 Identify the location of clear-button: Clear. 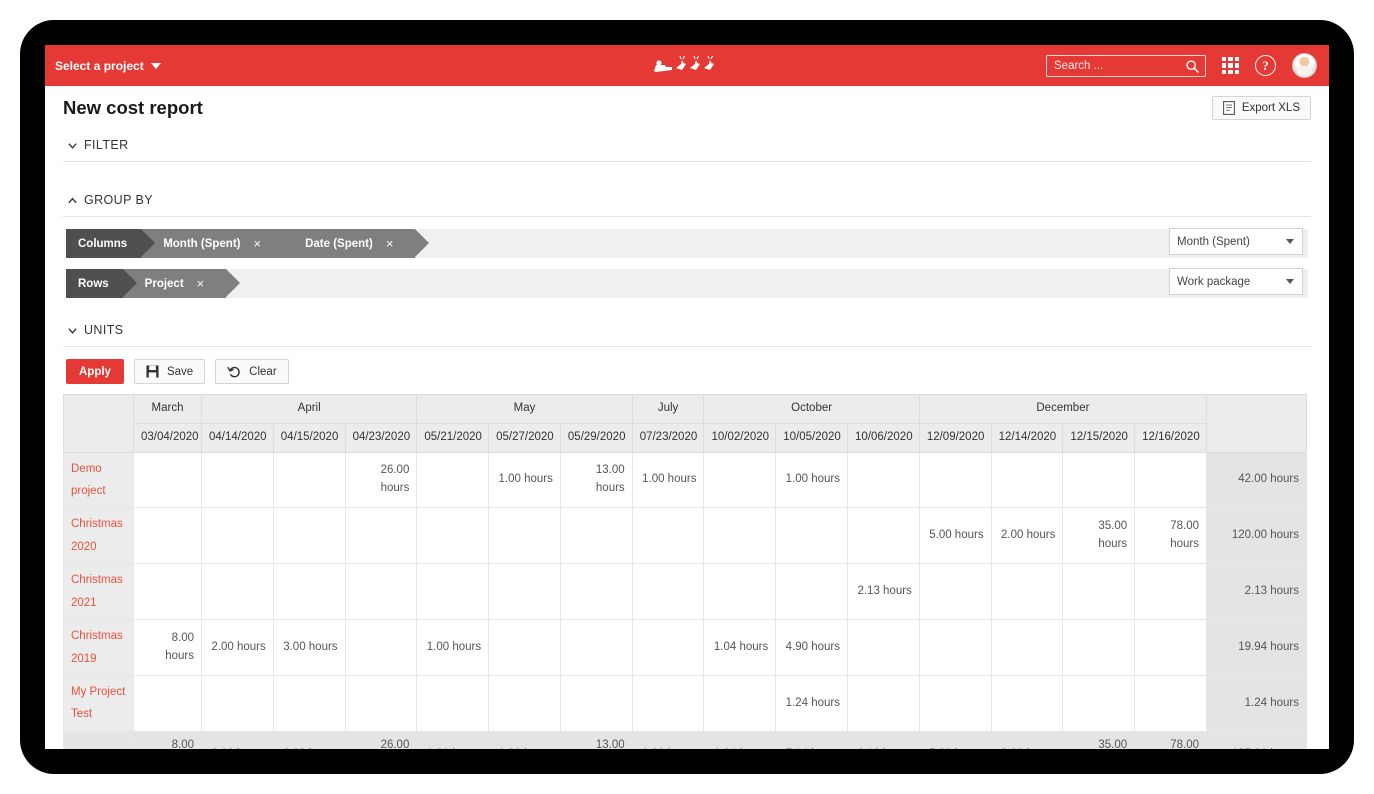
(252, 371).